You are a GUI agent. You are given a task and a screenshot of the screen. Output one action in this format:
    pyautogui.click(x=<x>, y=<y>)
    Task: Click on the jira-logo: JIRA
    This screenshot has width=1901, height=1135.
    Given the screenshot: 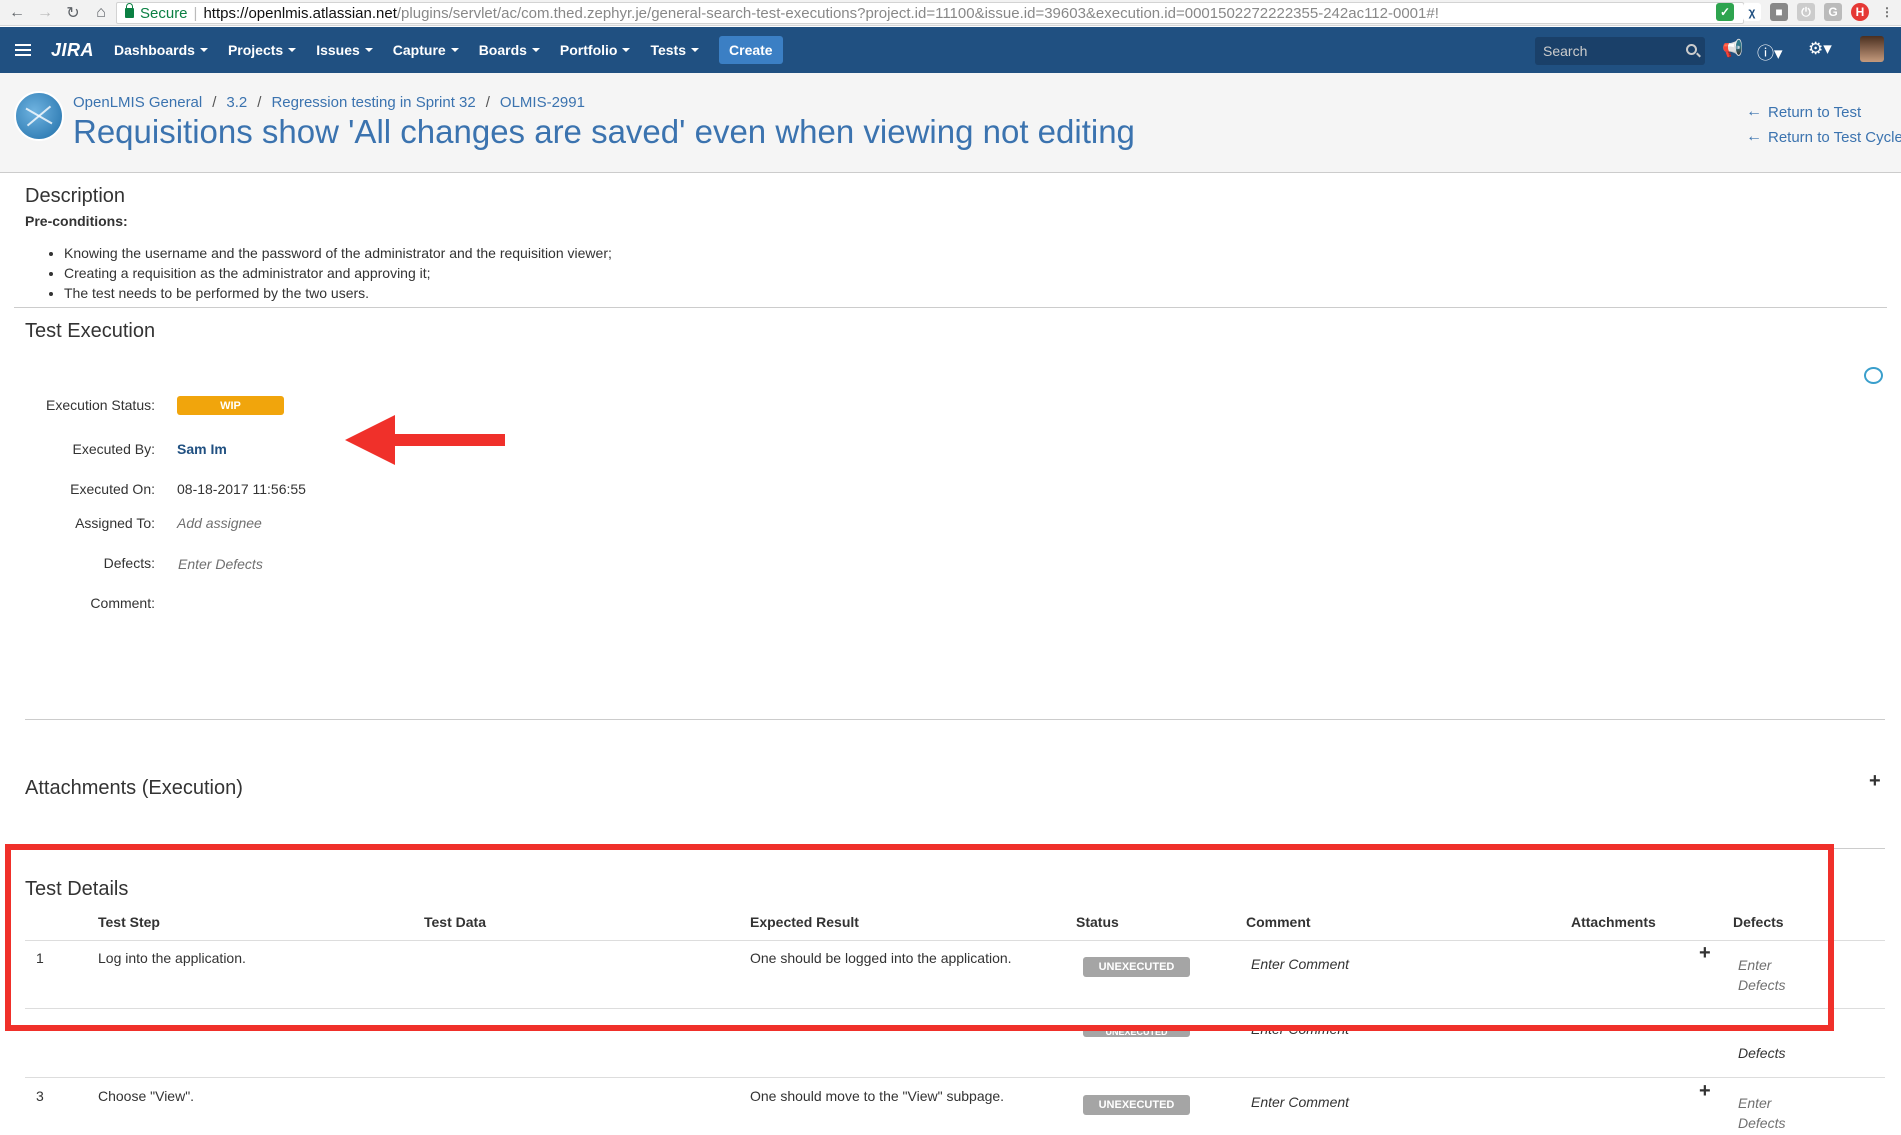 What is the action you would take?
    pyautogui.click(x=72, y=50)
    